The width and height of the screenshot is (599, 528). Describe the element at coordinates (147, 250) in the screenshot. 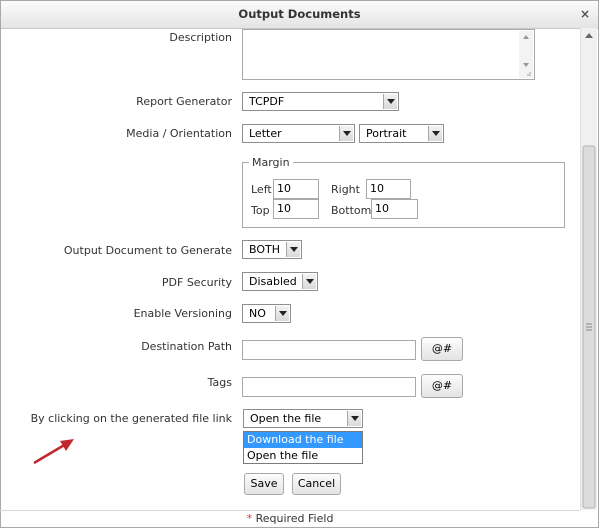

I see `output-document-label: Output Document to Generate` at that location.